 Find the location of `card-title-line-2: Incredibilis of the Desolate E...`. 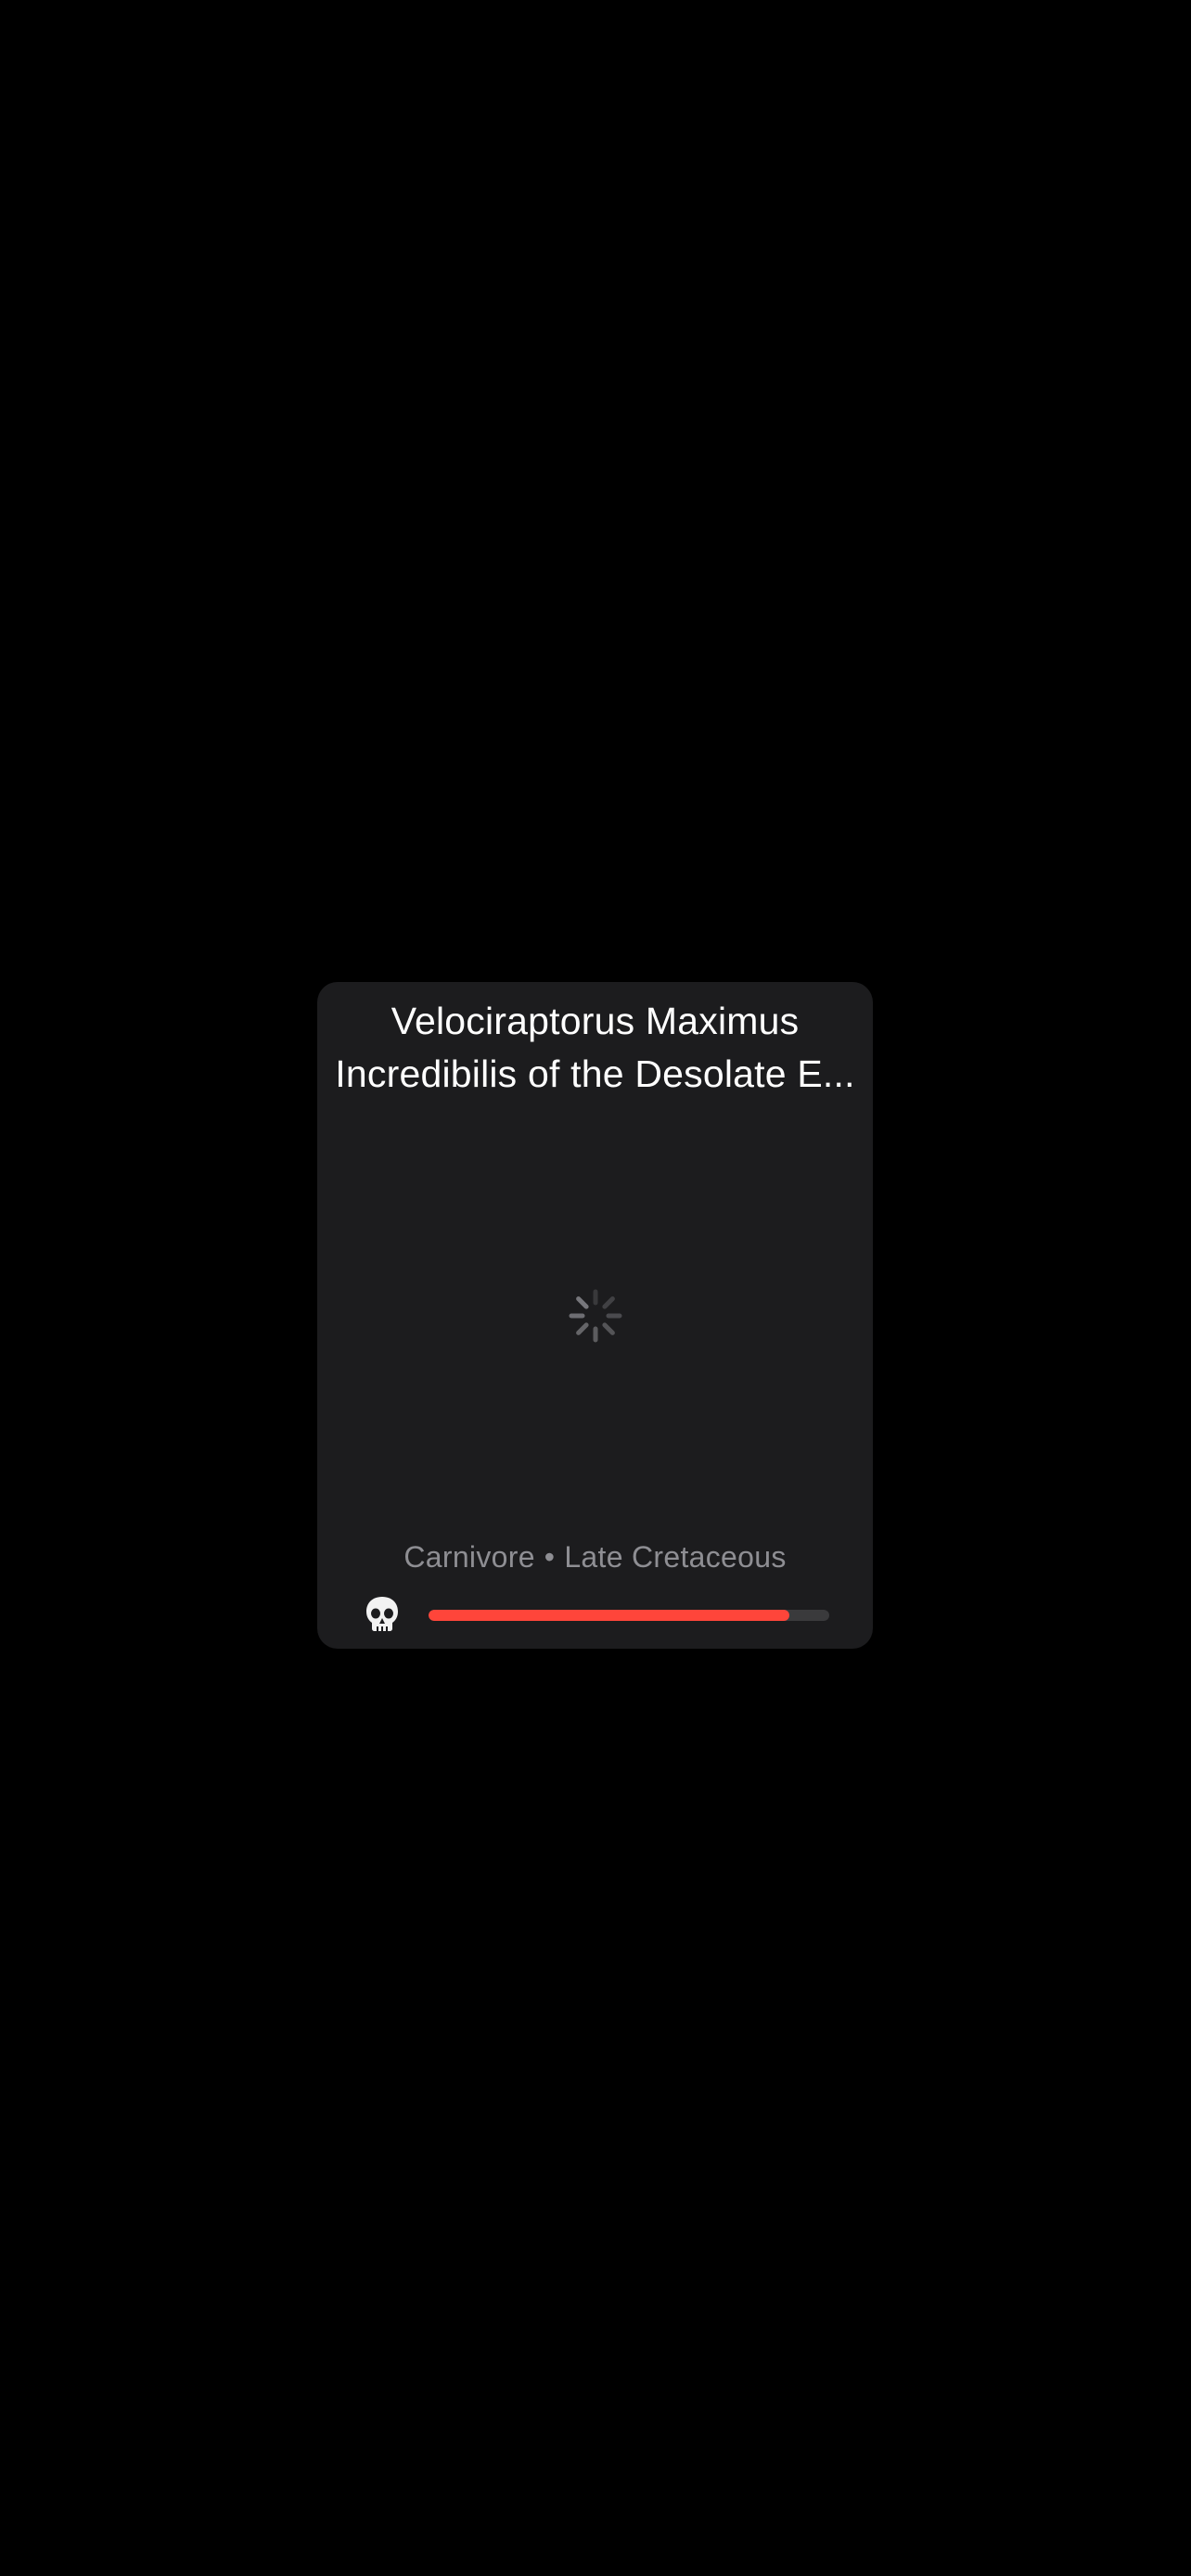

card-title-line-2: Incredibilis of the Desolate E... is located at coordinates (595, 1073).